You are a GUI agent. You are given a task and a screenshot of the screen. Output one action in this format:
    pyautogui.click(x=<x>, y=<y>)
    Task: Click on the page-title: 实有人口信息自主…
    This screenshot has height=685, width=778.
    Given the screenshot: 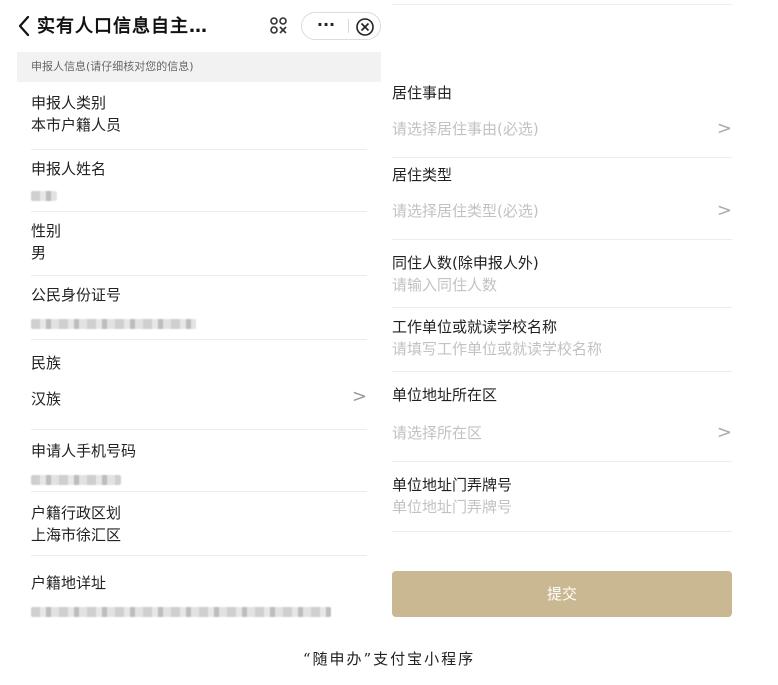 What is the action you would take?
    pyautogui.click(x=122, y=26)
    